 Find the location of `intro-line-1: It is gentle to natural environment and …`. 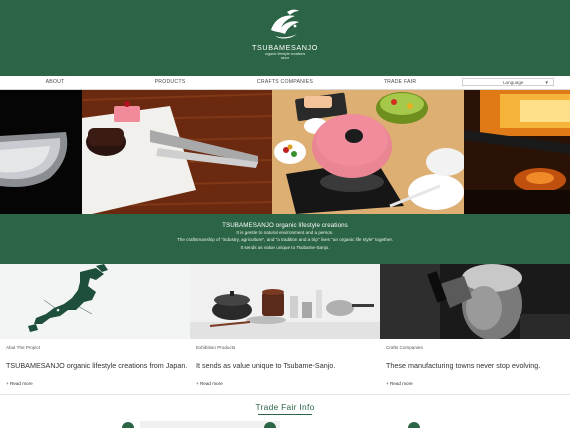

intro-line-1: It is gentle to natural environment and … is located at coordinates (285, 232).